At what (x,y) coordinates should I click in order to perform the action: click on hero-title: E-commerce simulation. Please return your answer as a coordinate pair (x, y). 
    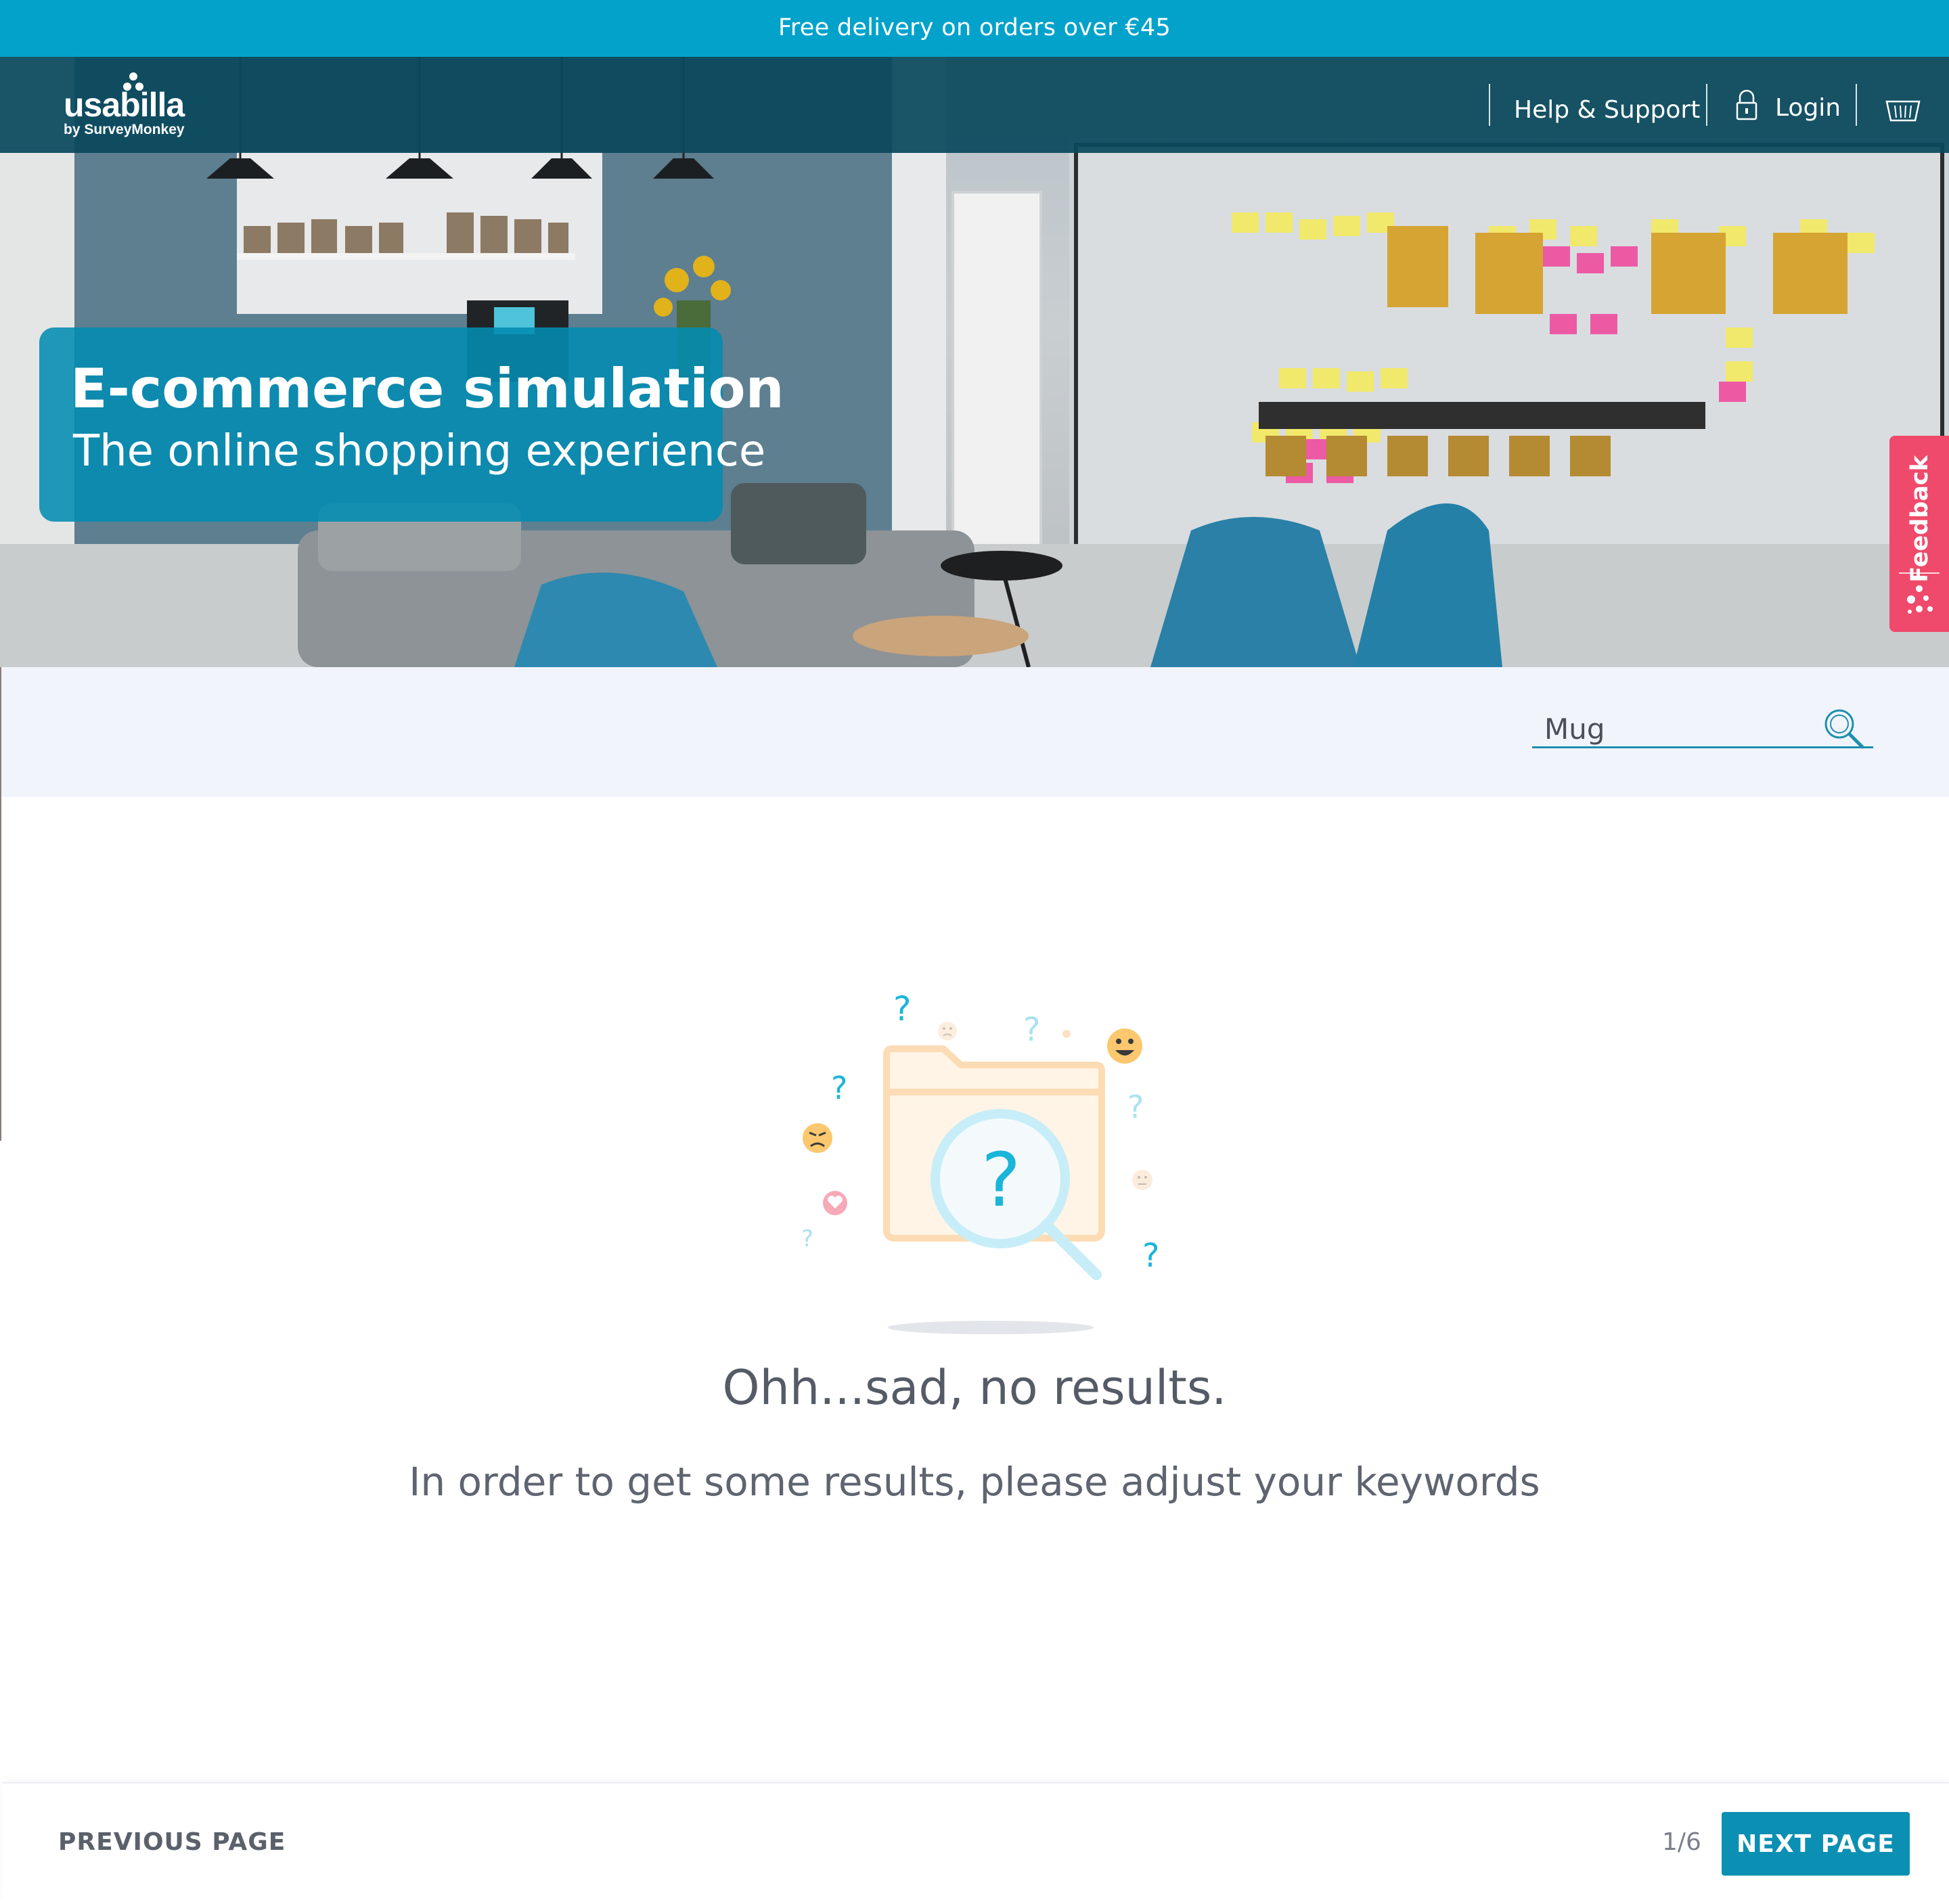
    Looking at the image, I should click on (427, 388).